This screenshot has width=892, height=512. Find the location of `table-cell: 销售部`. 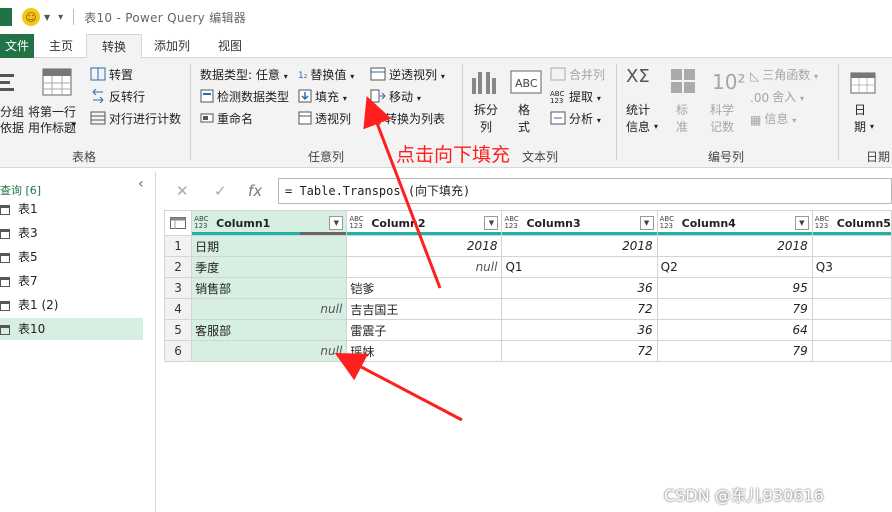

table-cell: 销售部 is located at coordinates (269, 288).